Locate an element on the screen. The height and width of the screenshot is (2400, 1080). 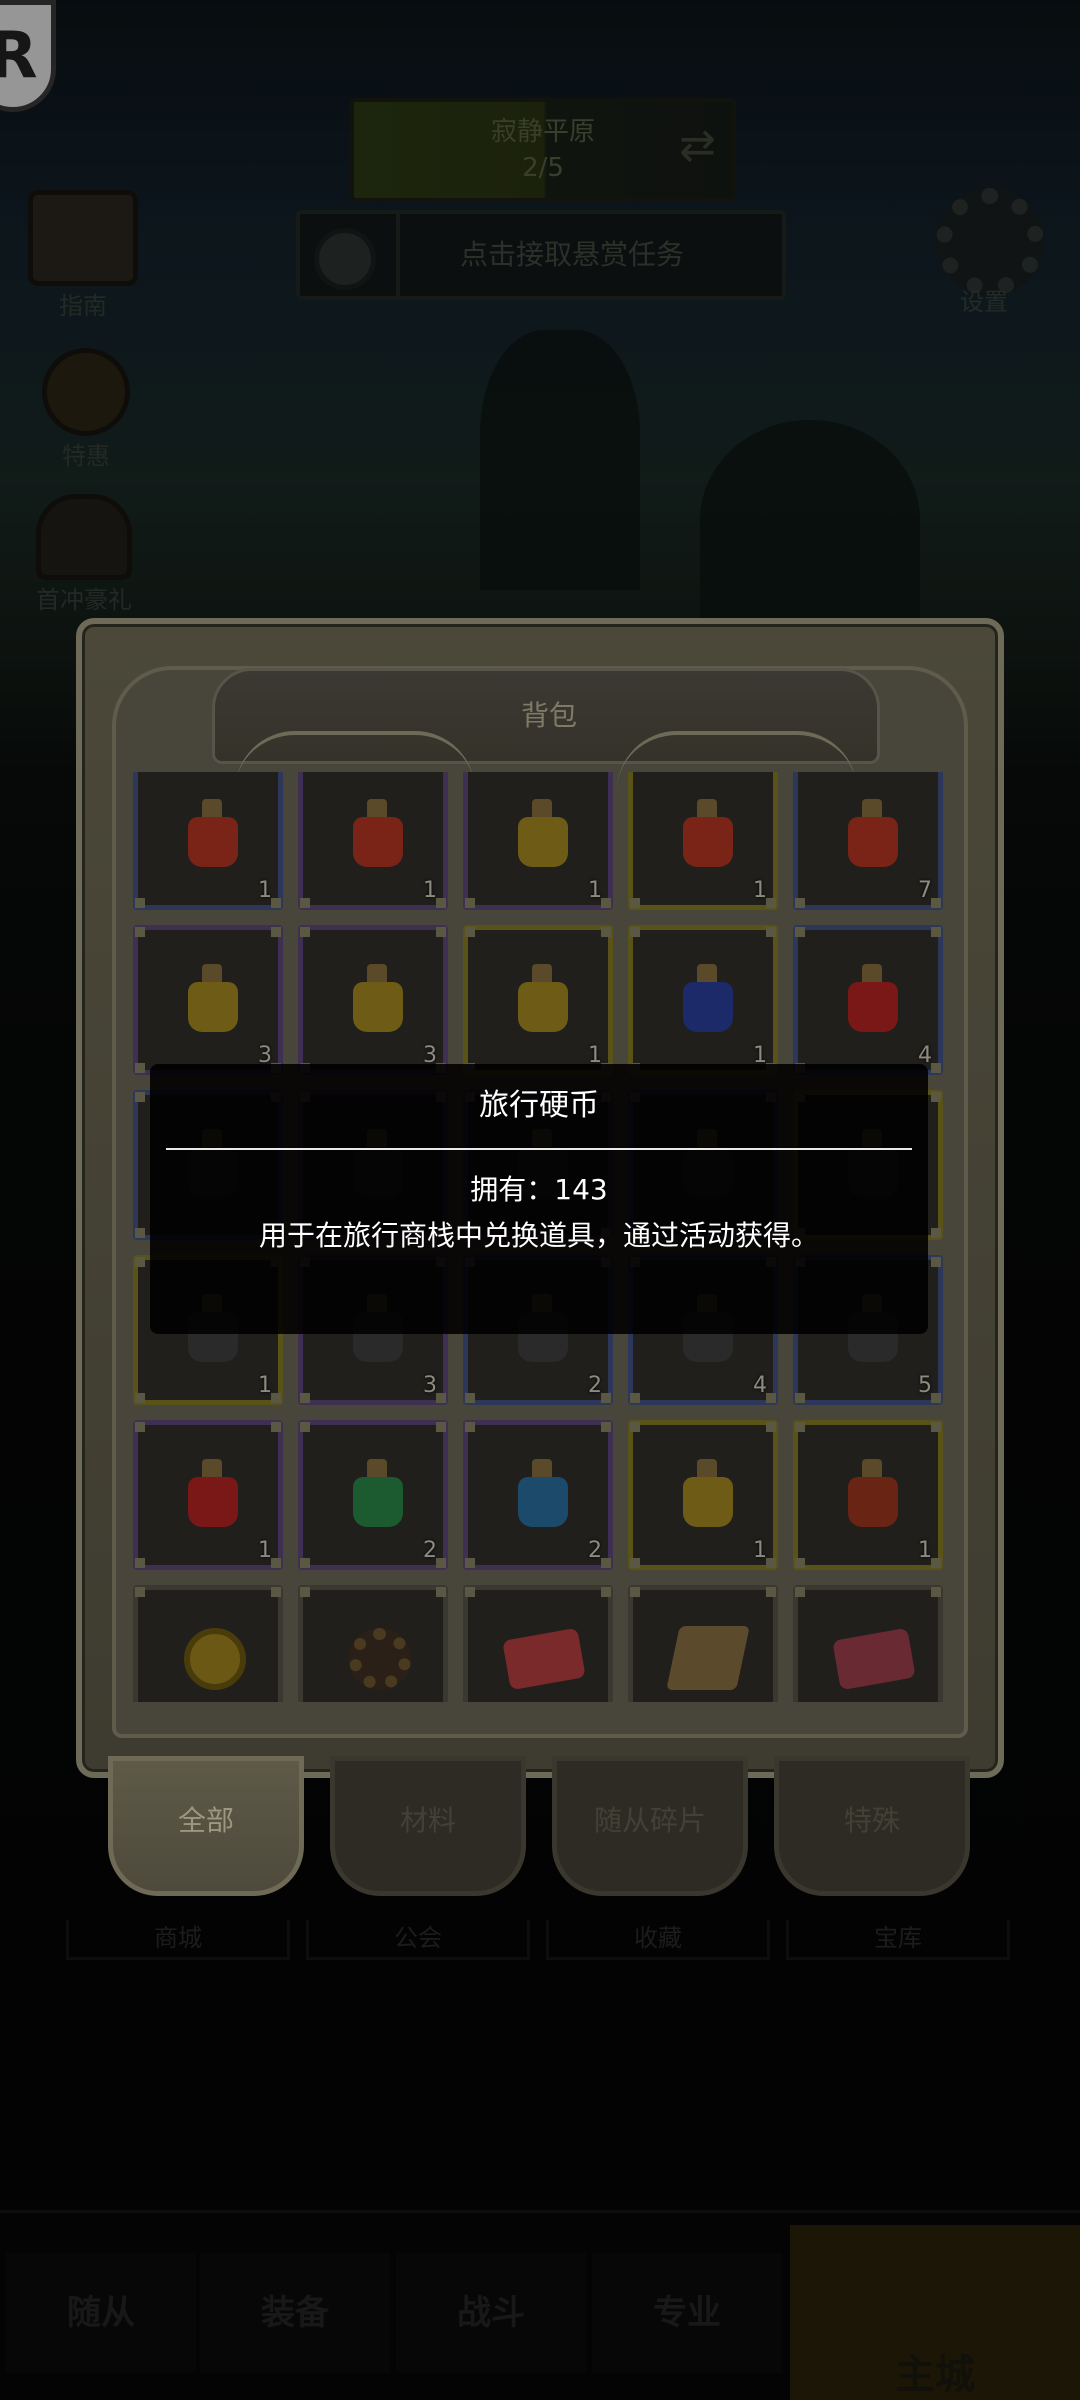
backpack-title: 背包 is located at coordinates (548, 715).